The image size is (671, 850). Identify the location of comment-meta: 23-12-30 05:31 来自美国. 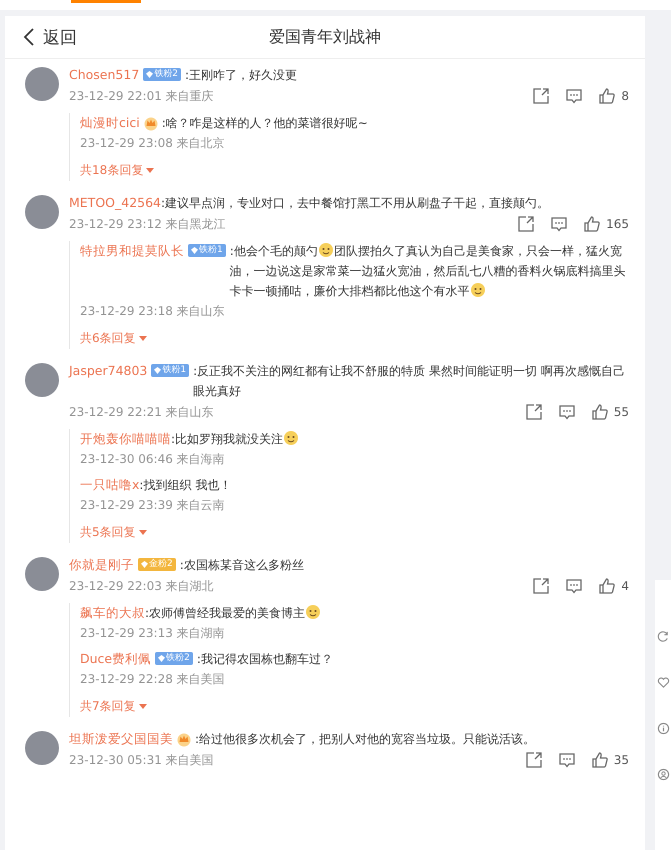
(141, 760).